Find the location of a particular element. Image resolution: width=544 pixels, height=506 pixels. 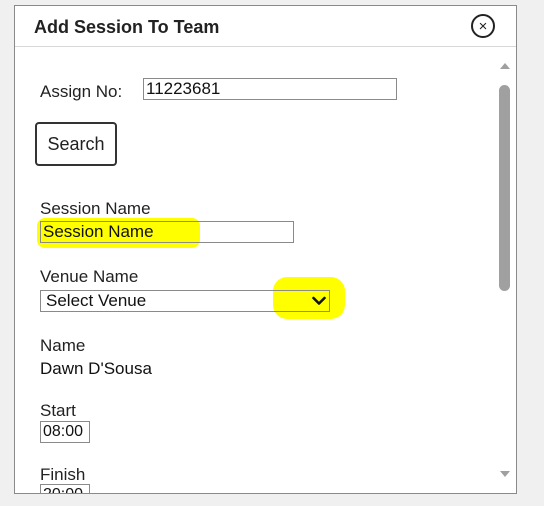

close-button: × is located at coordinates (483, 26).